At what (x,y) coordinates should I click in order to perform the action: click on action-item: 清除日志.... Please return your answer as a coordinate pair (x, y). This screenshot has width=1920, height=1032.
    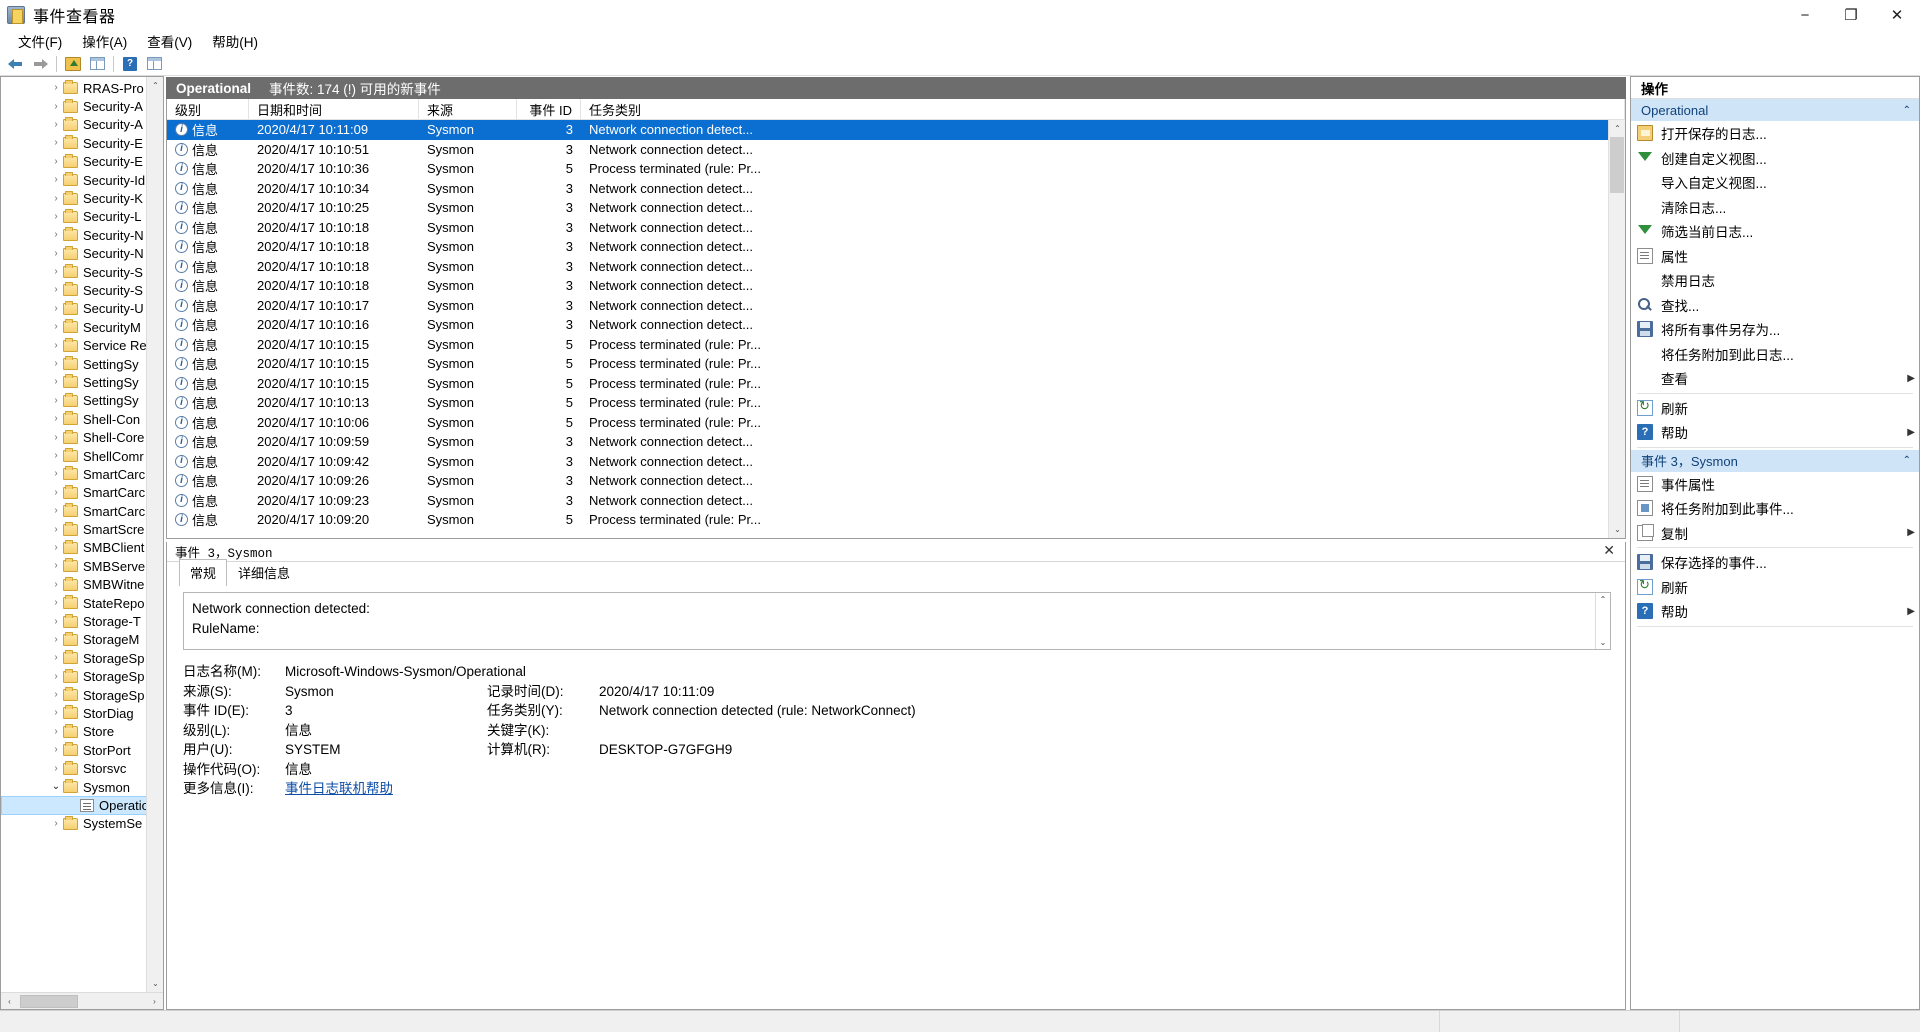
    Looking at the image, I should click on (1775, 207).